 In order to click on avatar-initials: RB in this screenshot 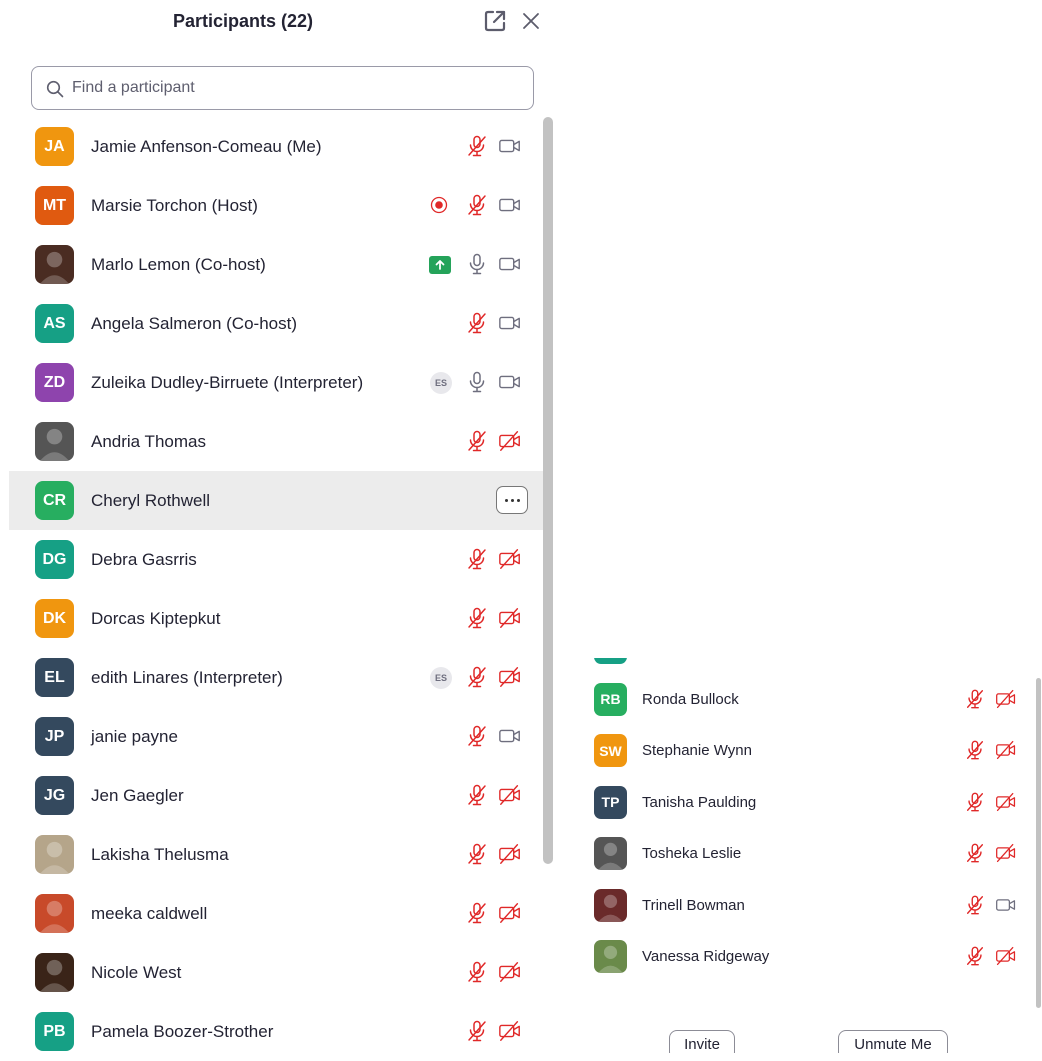, I will do `click(610, 699)`.